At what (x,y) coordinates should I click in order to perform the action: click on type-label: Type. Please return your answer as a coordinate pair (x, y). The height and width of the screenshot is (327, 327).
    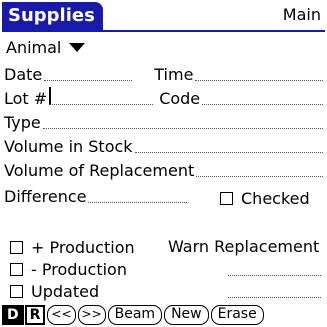
    Looking at the image, I should click on (22, 122).